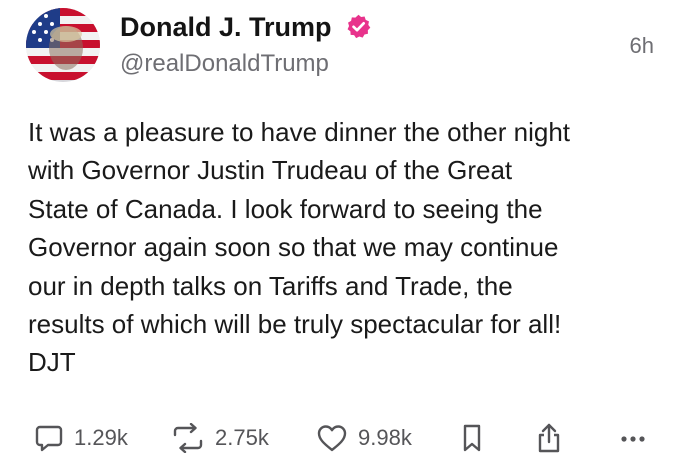 The image size is (680, 470). I want to click on post-timestamp: 6h, so click(642, 46).